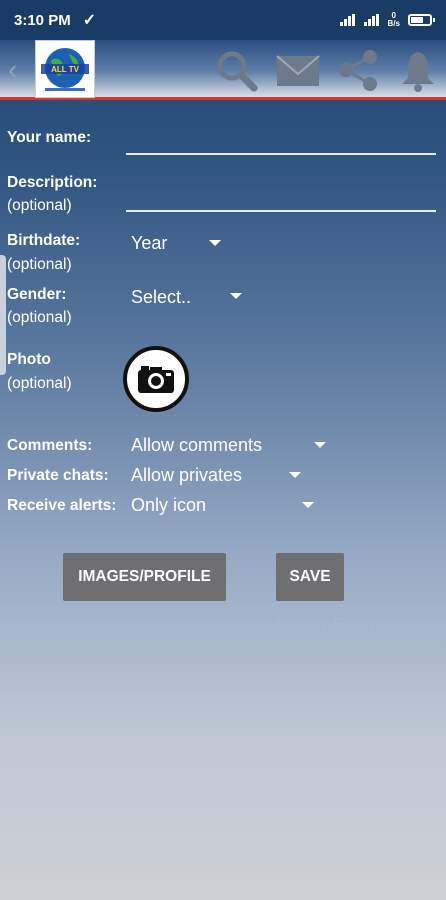 This screenshot has height=900, width=446. Describe the element at coordinates (37, 294) in the screenshot. I see `gender-label: Gender:` at that location.